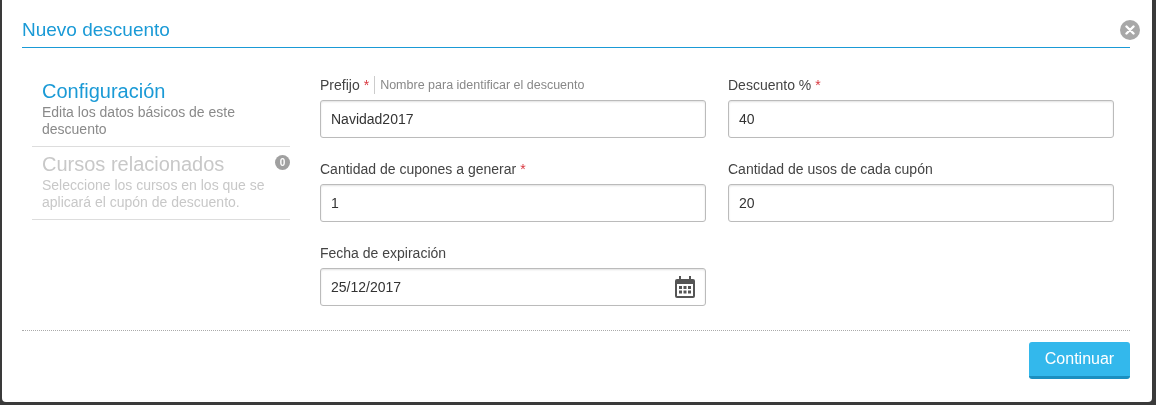 The width and height of the screenshot is (1156, 405). Describe the element at coordinates (139, 121) in the screenshot. I see `step-description: Edita los datos básicos de este descuento` at that location.